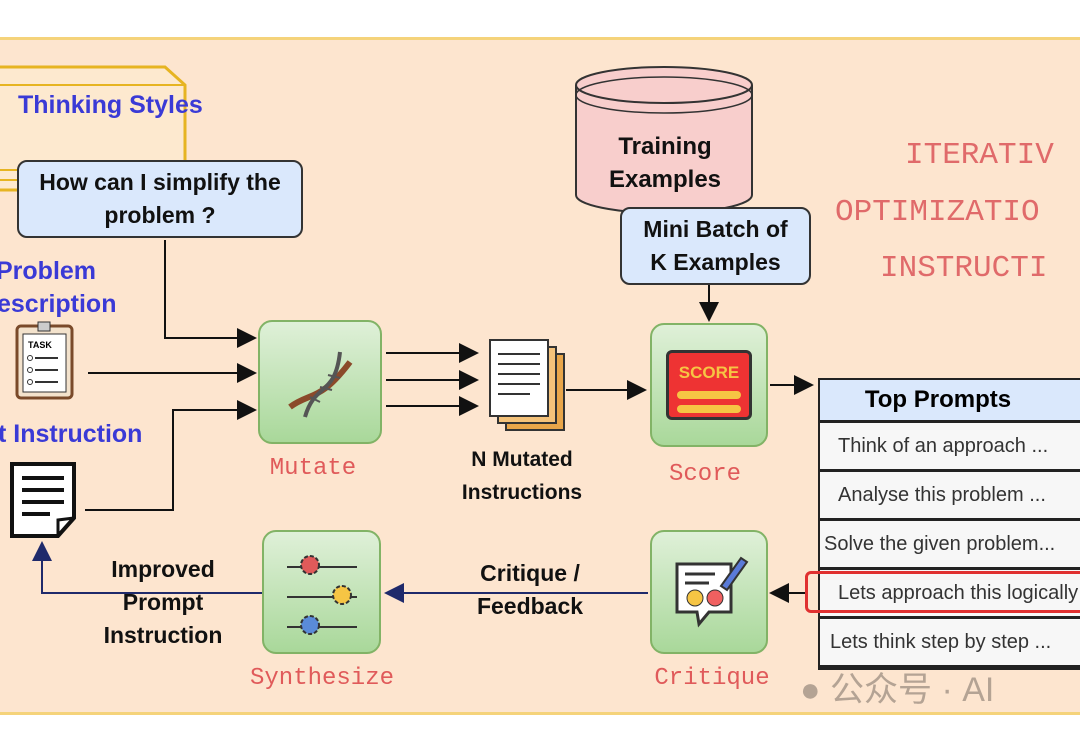 The height and width of the screenshot is (744, 1080). I want to click on mini-batch-line1: Mini Batch of, so click(715, 229).